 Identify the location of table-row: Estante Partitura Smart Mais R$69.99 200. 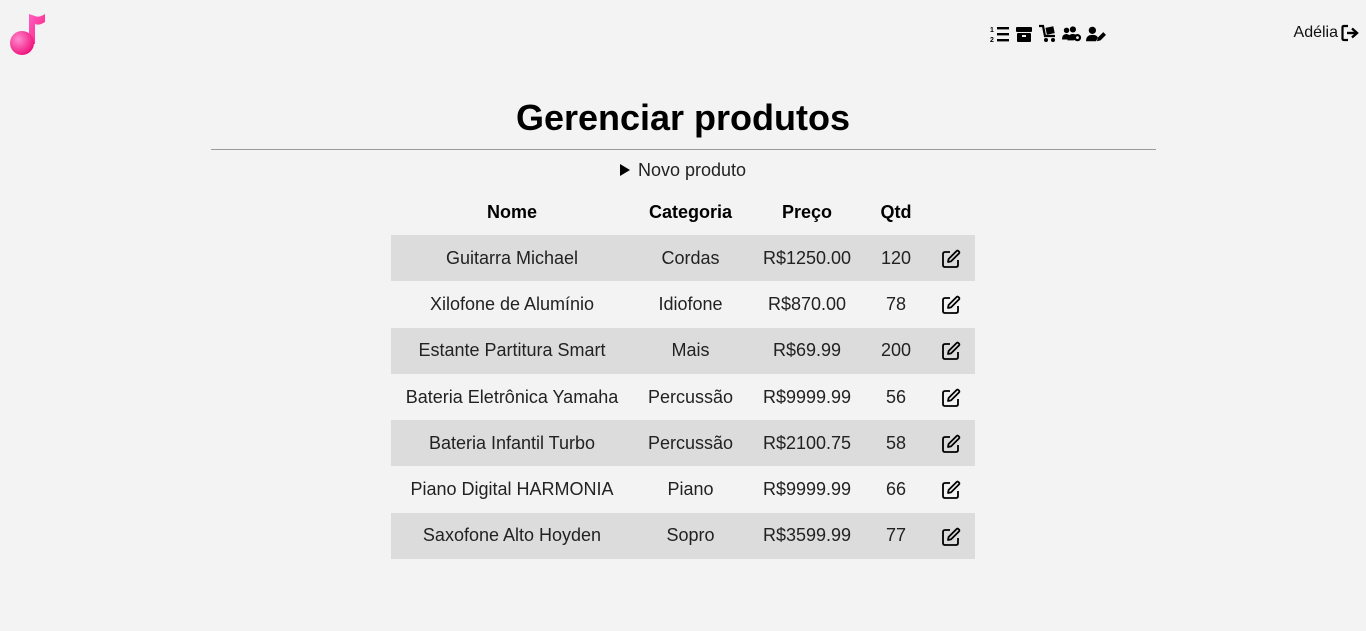
(683, 350).